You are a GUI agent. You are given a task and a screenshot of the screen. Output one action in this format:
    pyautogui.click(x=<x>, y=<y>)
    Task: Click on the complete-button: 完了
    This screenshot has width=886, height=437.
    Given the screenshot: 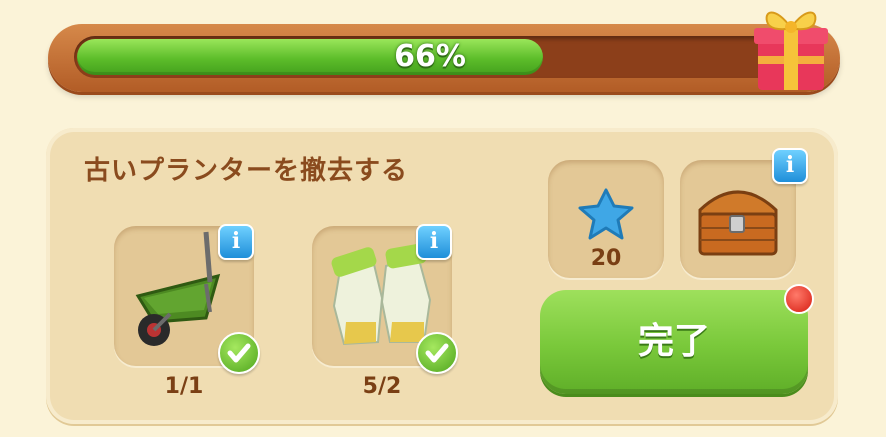 What is the action you would take?
    pyautogui.click(x=674, y=342)
    